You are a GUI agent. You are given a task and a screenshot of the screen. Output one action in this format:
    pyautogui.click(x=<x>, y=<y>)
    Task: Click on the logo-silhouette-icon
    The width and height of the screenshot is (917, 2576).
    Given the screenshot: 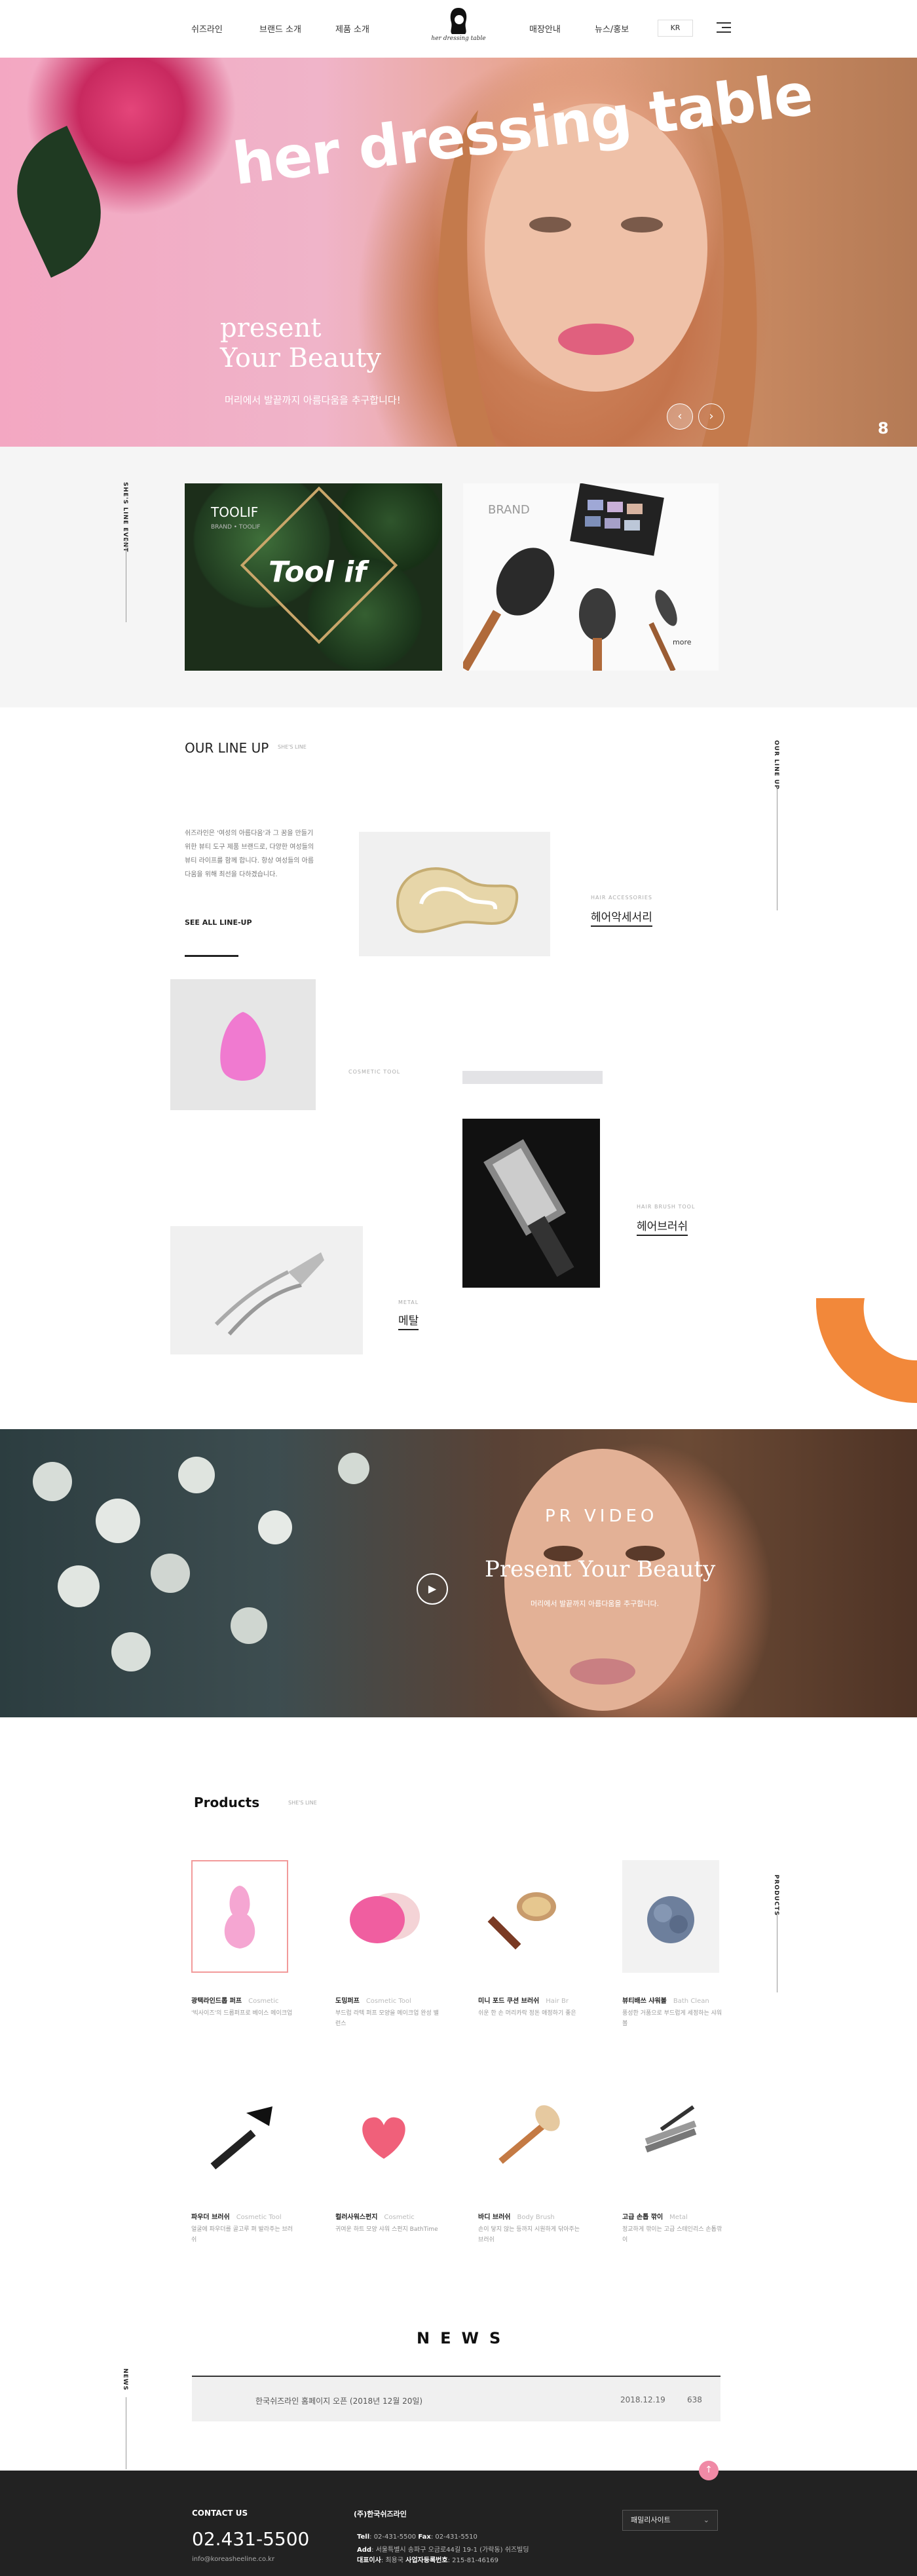 What is the action you would take?
    pyautogui.click(x=458, y=21)
    